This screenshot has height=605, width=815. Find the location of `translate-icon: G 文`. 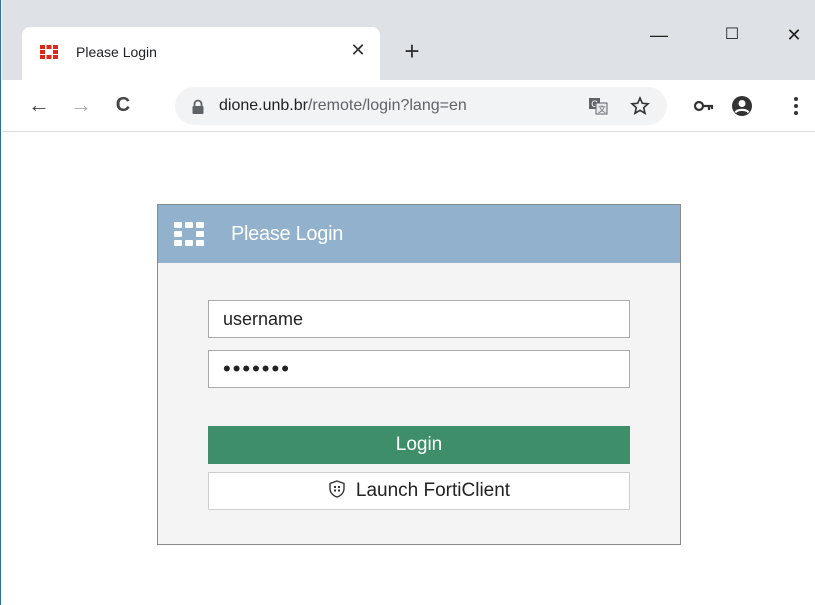

translate-icon: G 文 is located at coordinates (598, 106).